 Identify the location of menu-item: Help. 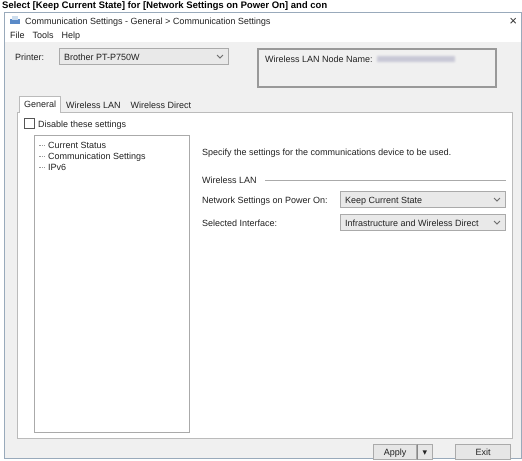
(71, 35).